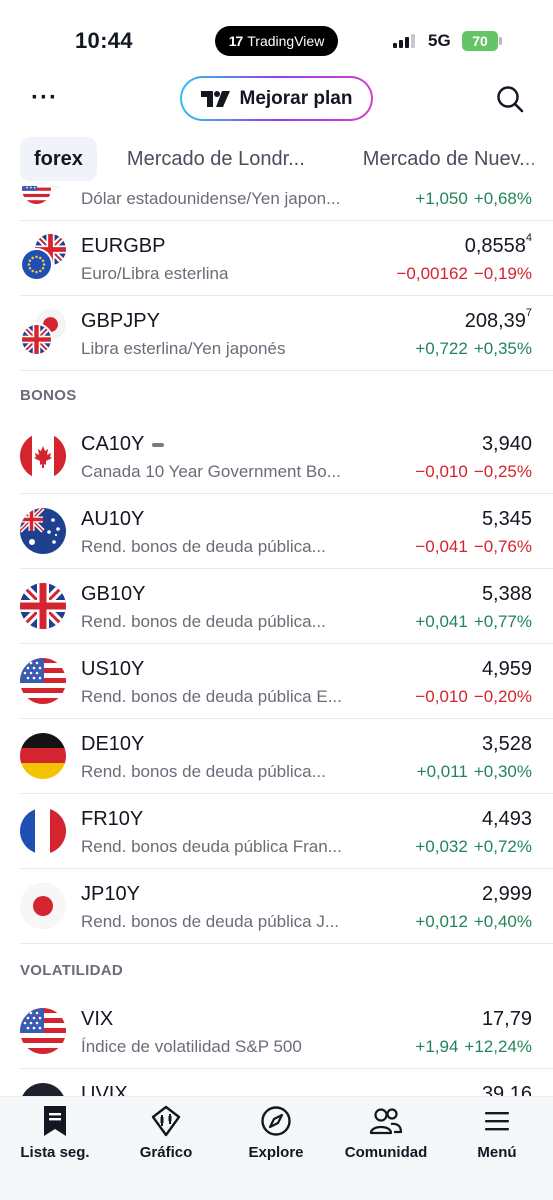  What do you see at coordinates (497, 1121) in the screenshot?
I see `hamburger-menu-icon` at bounding box center [497, 1121].